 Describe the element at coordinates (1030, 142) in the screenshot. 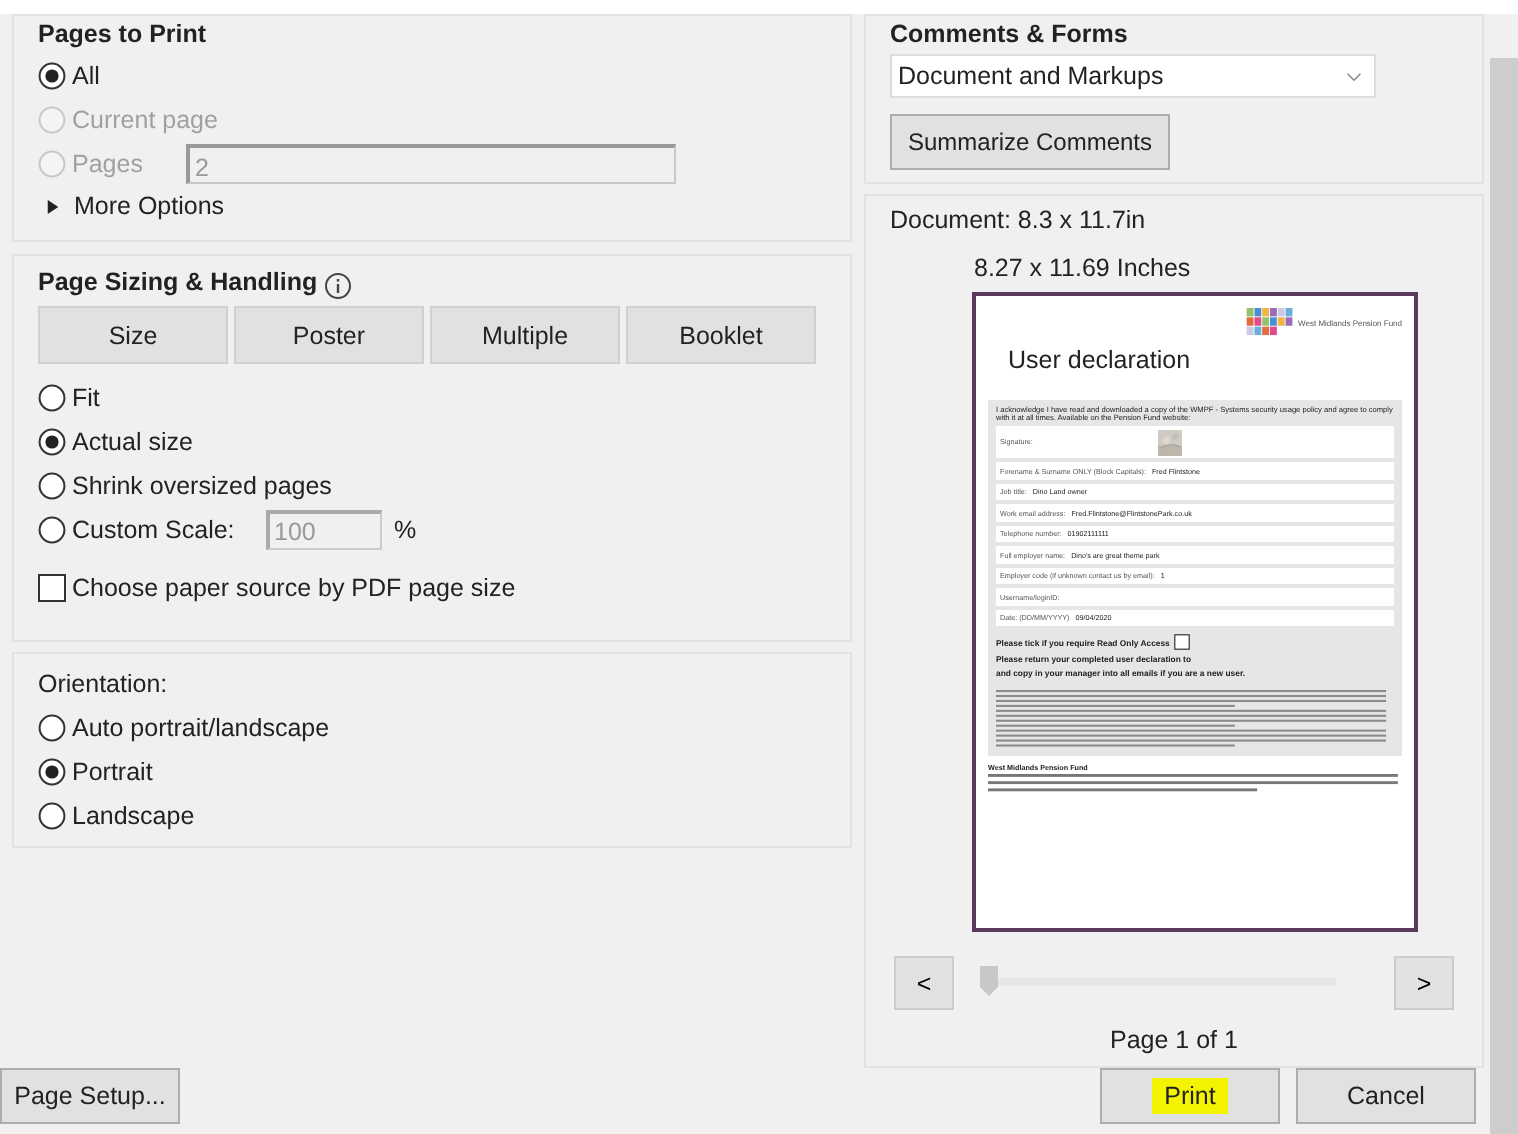

I see `summarize-comments-button: Summarize Comments` at that location.